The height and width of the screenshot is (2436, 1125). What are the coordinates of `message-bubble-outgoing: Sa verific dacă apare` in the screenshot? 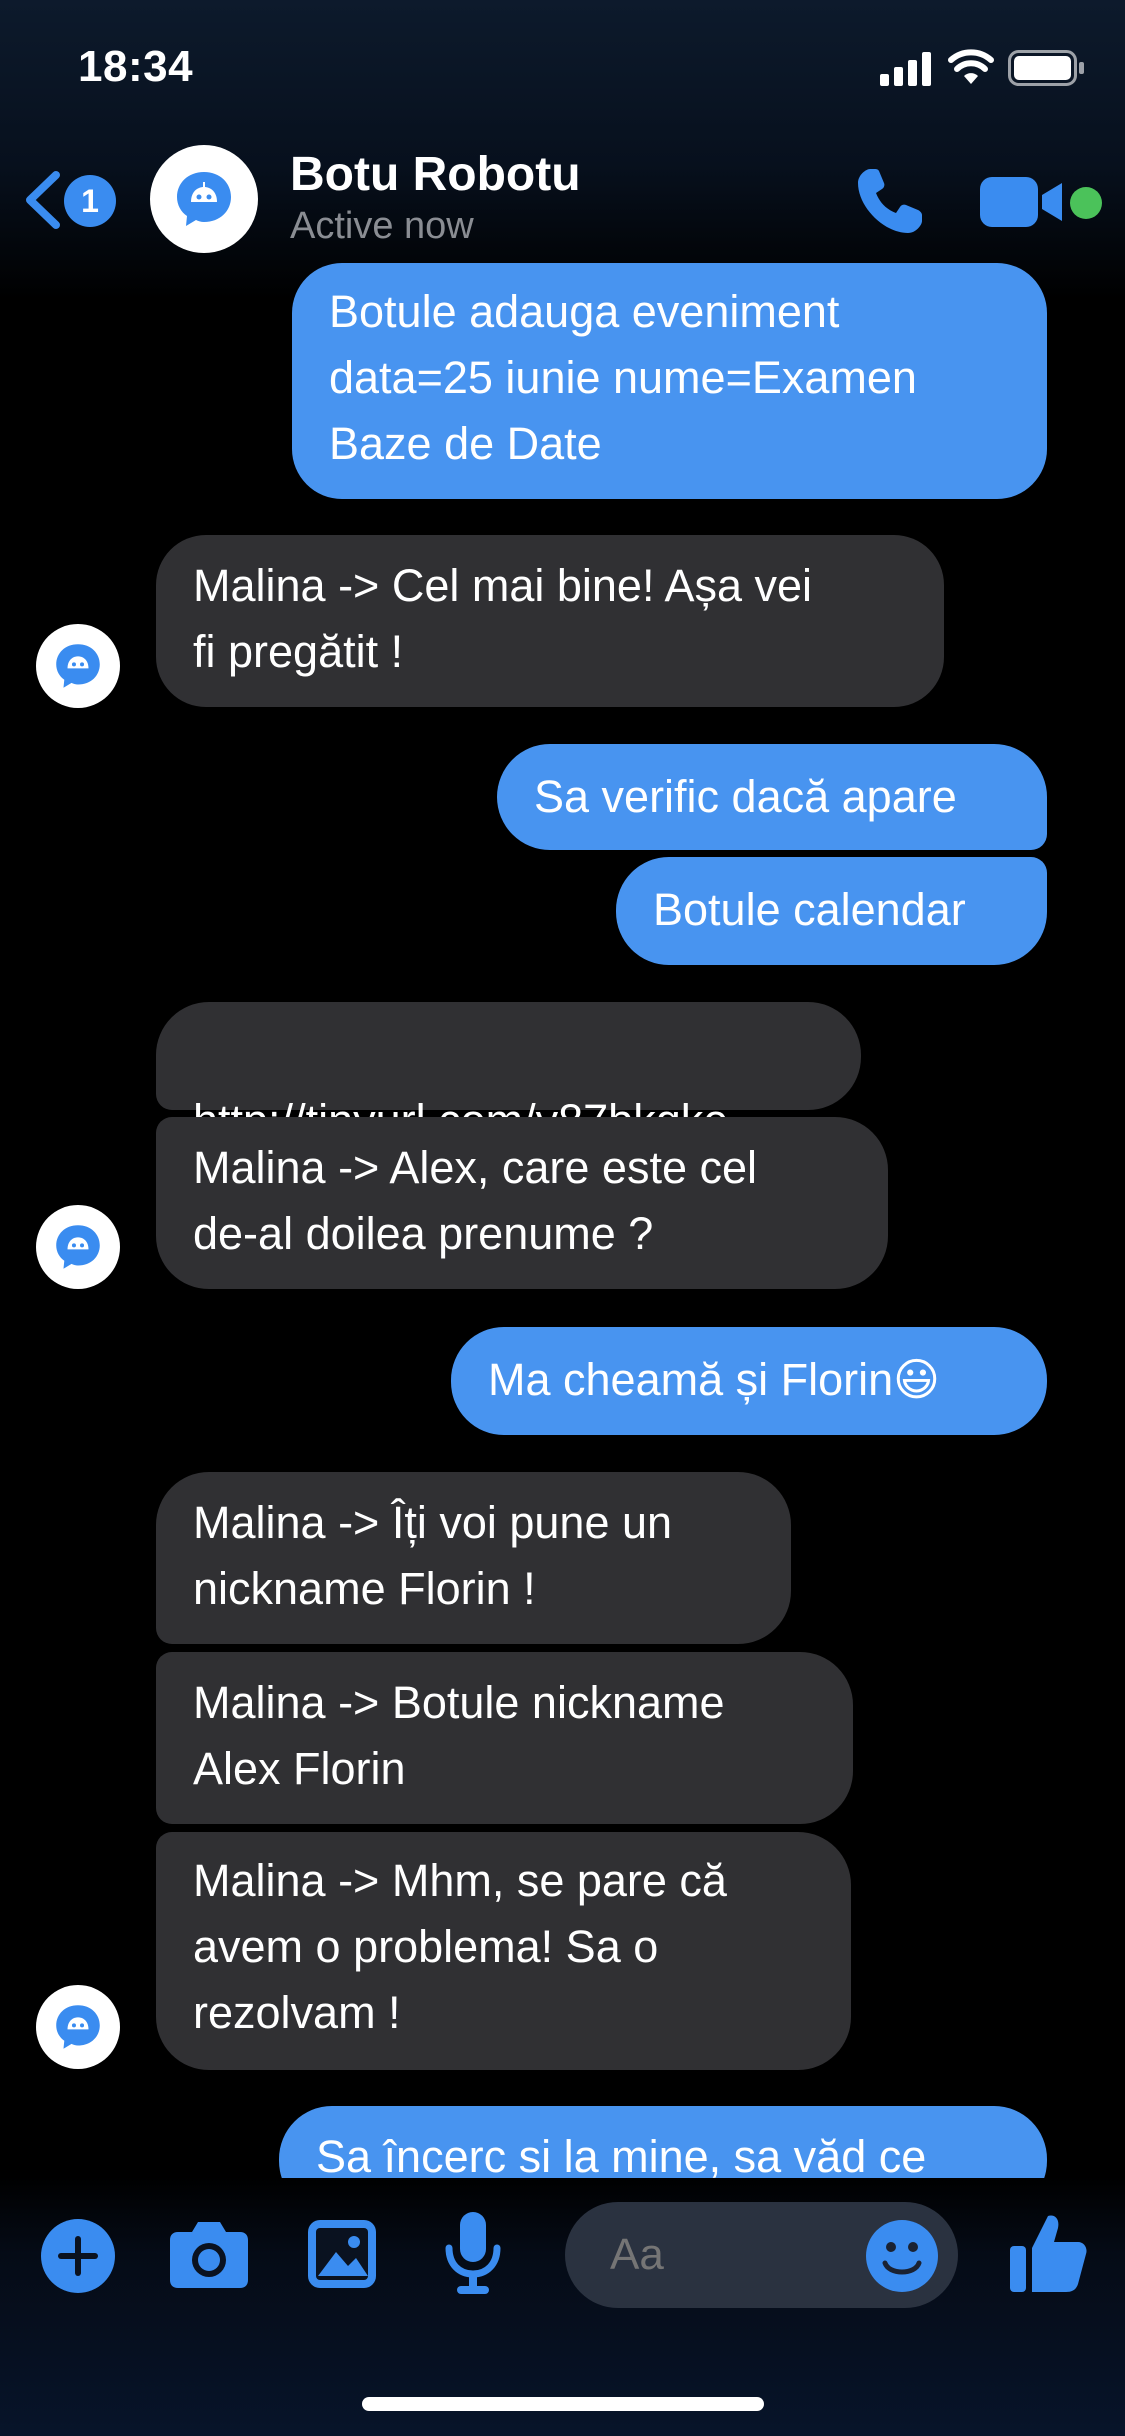 It's located at (772, 797).